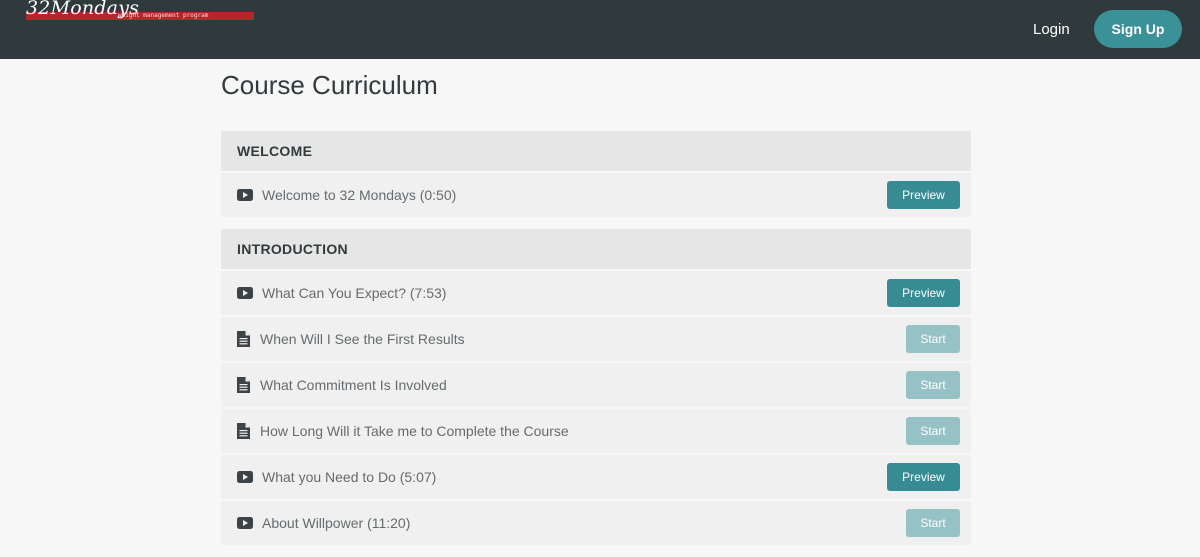  Describe the element at coordinates (163, 15) in the screenshot. I see `logo-tagline: weight management program` at that location.